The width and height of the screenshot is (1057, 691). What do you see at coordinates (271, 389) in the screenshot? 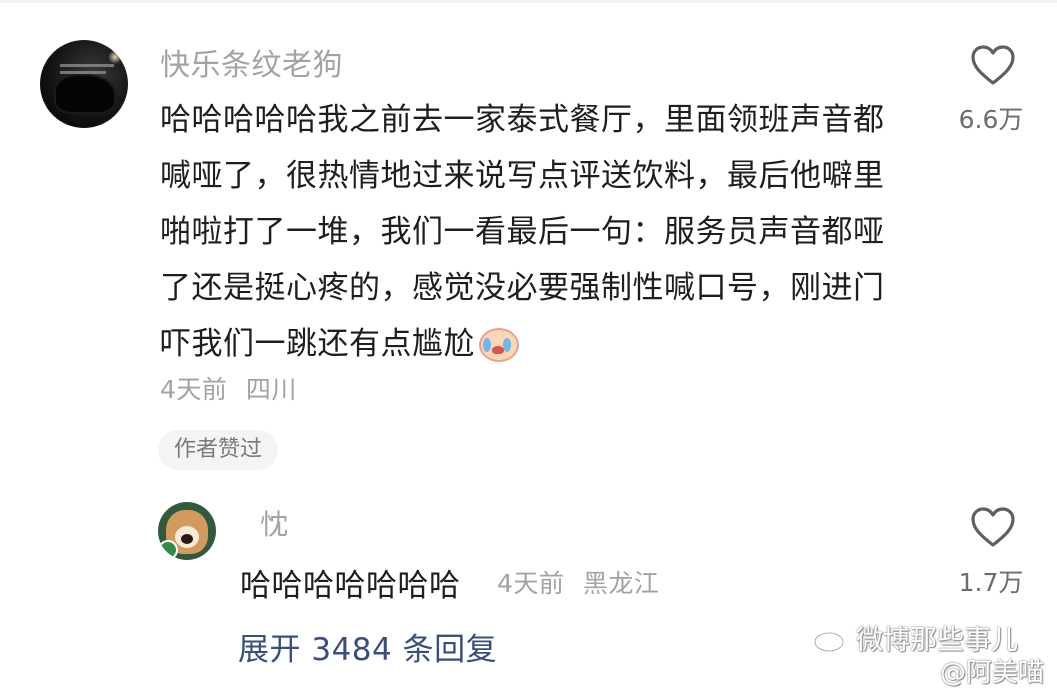
I see `comment-location: 四川` at bounding box center [271, 389].